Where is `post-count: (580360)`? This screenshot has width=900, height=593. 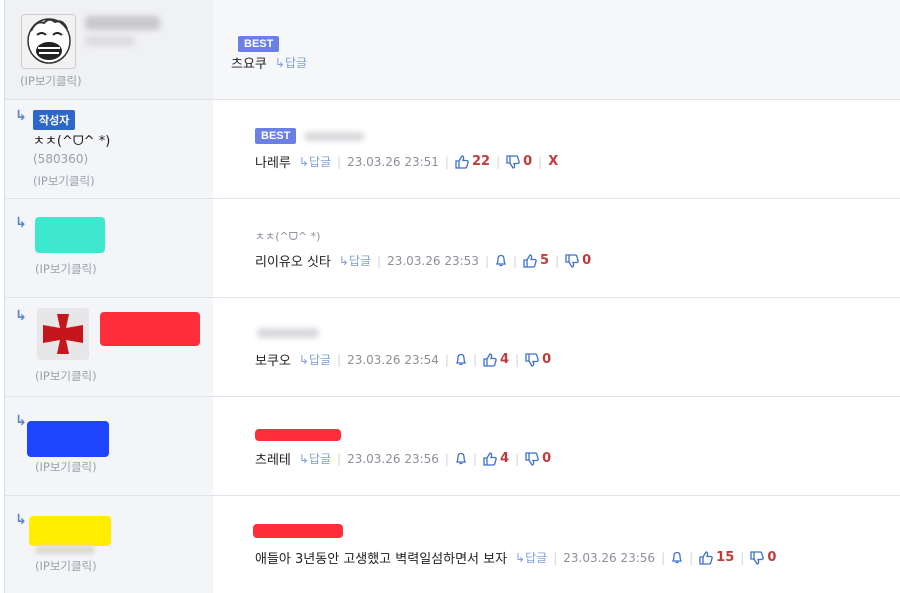 post-count: (580360) is located at coordinates (61, 159).